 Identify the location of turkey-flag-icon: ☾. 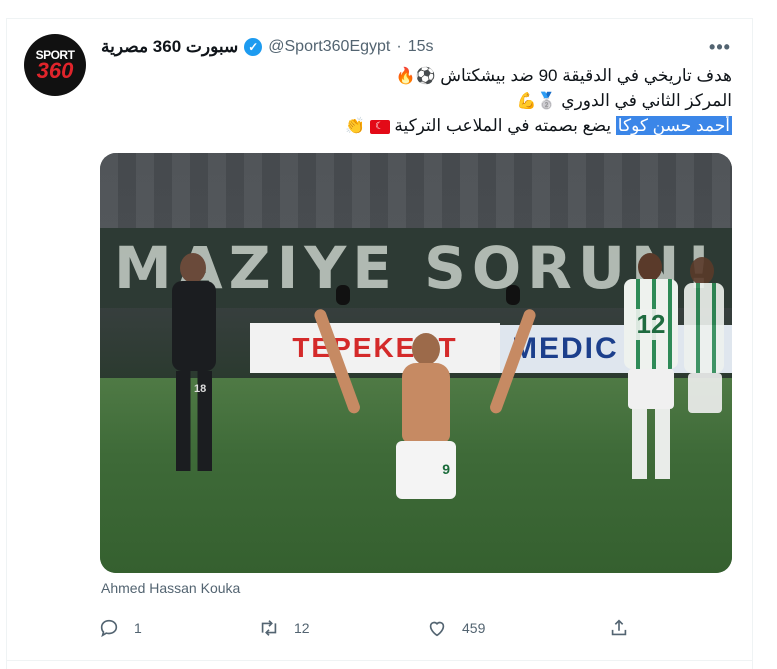
(379, 126).